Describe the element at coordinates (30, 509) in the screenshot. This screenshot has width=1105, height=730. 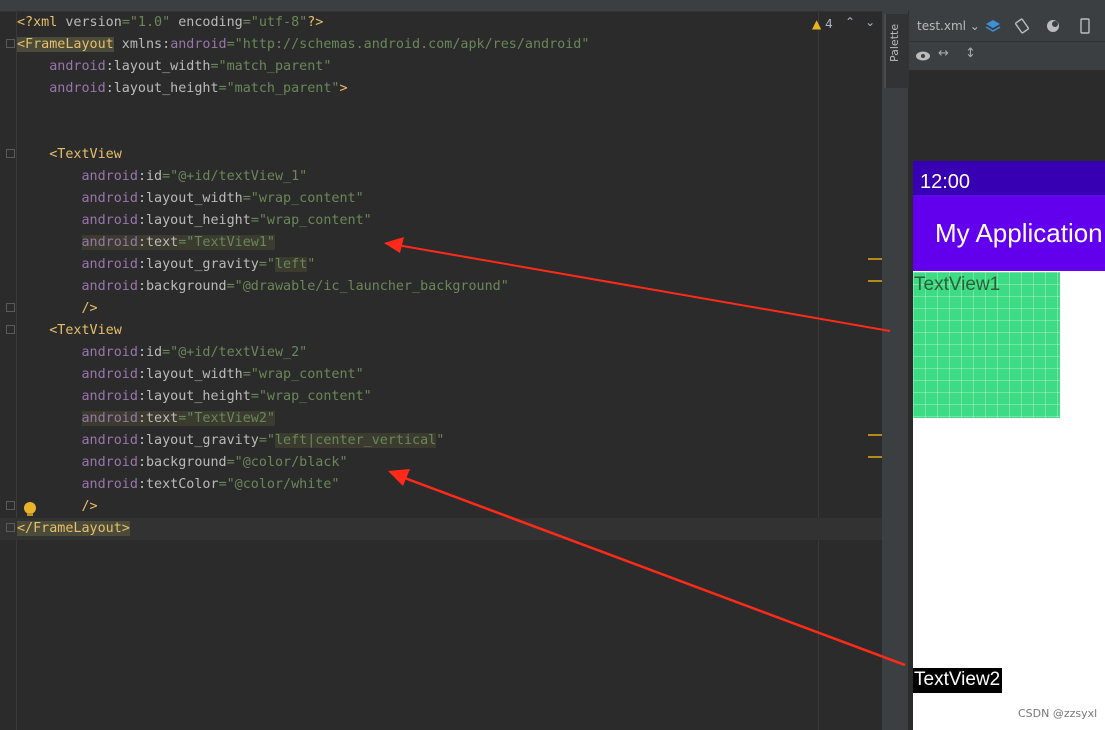
I see `lightbulb-icon` at that location.